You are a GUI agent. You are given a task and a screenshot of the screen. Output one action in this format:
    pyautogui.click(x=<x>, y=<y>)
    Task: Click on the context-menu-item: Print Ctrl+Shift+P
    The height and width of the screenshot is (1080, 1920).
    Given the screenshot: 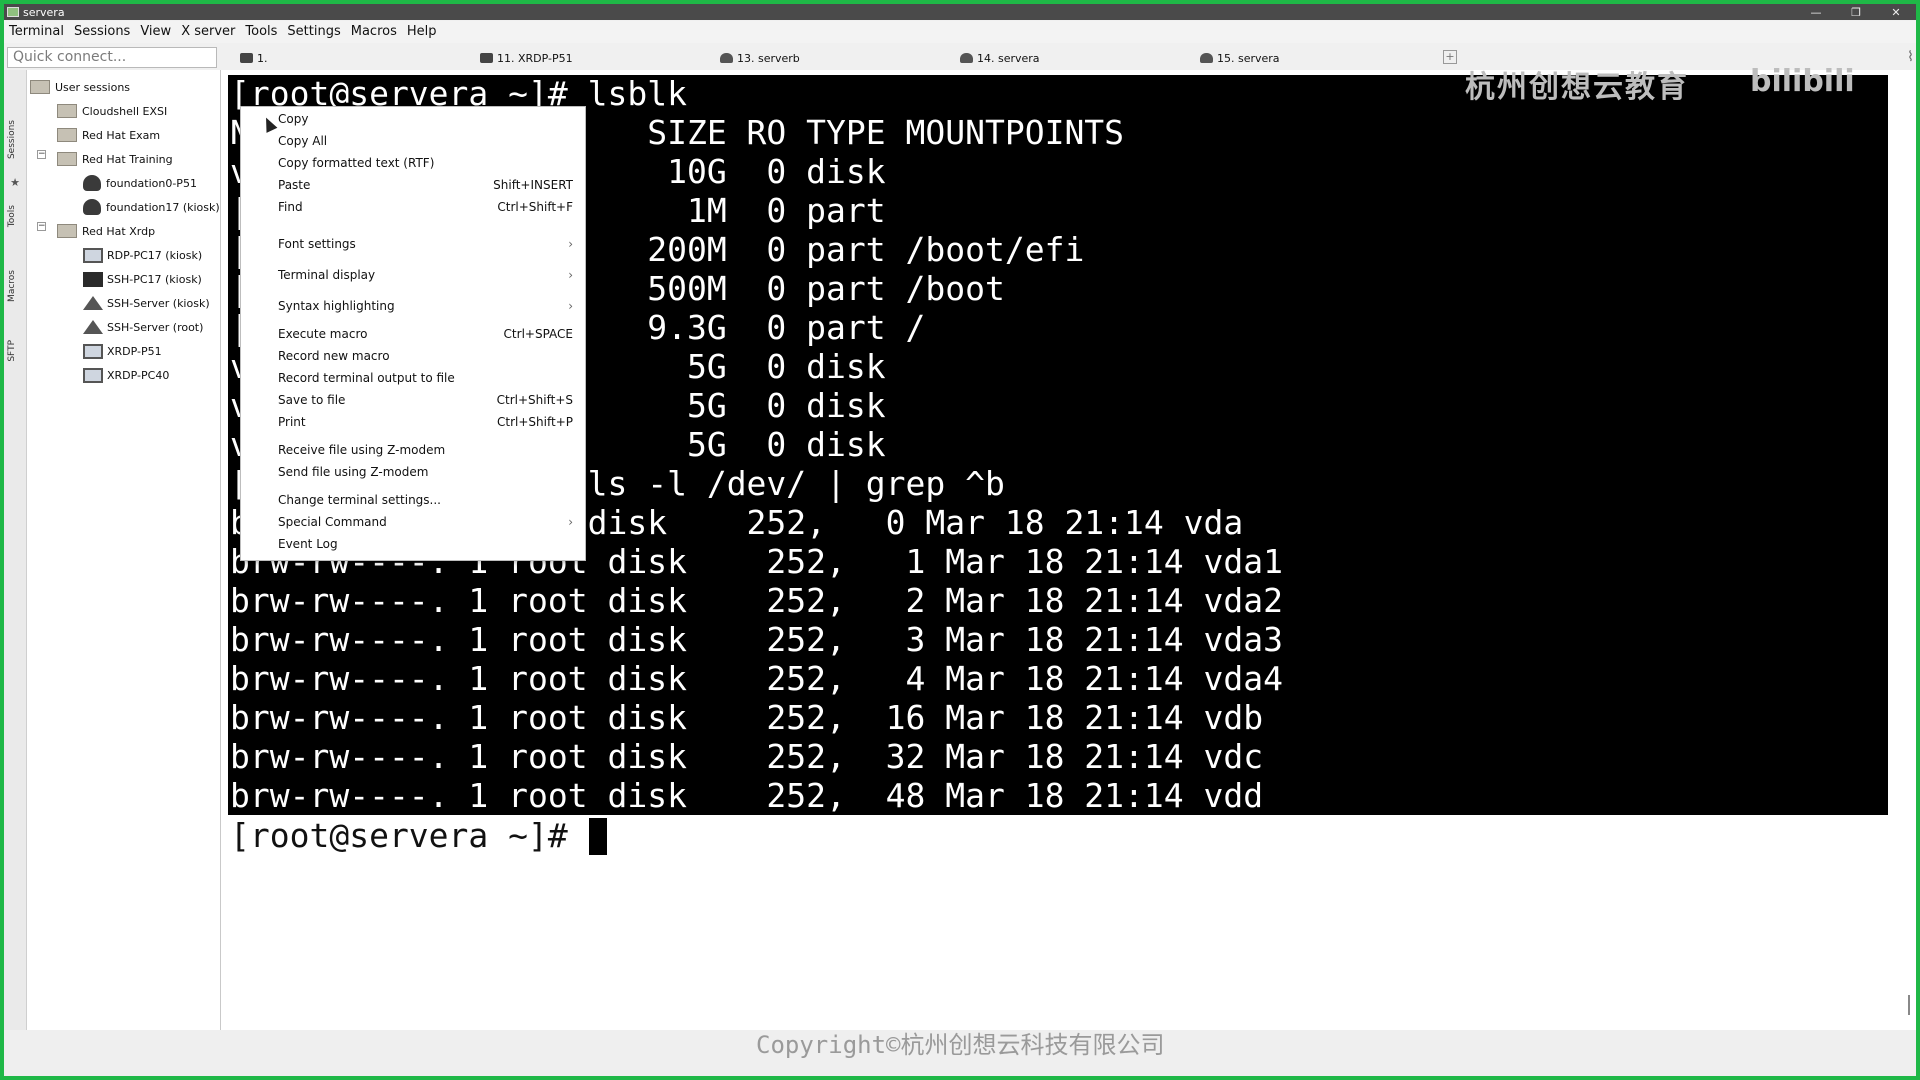 What is the action you would take?
    pyautogui.click(x=425, y=422)
    